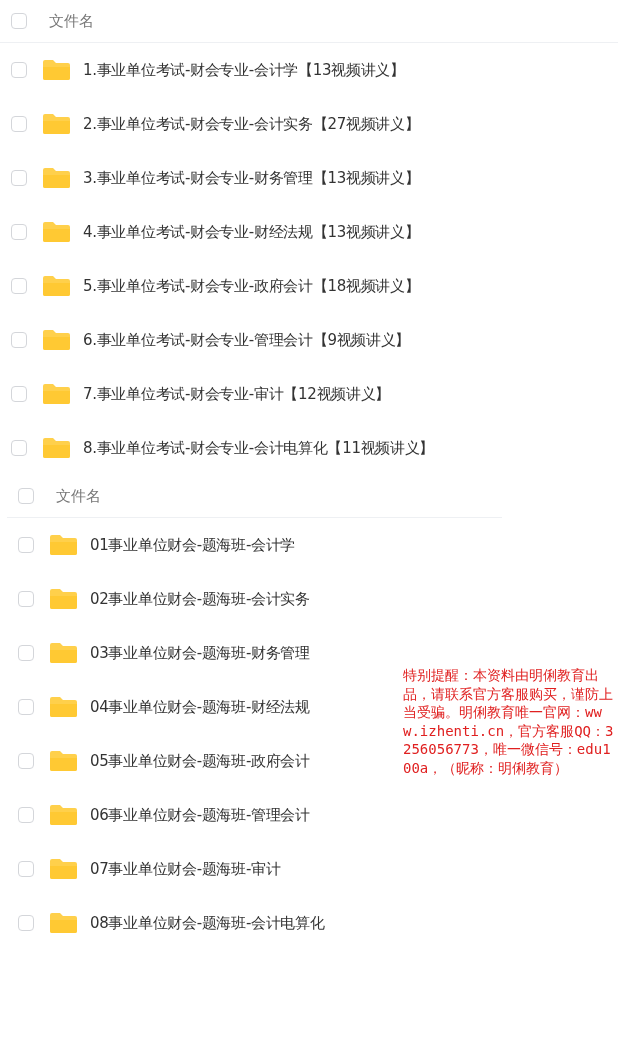 The image size is (618, 1058). I want to click on file-name: 4.事业单位考试-财会专业-财经法规【13视频讲义】, so click(251, 232).